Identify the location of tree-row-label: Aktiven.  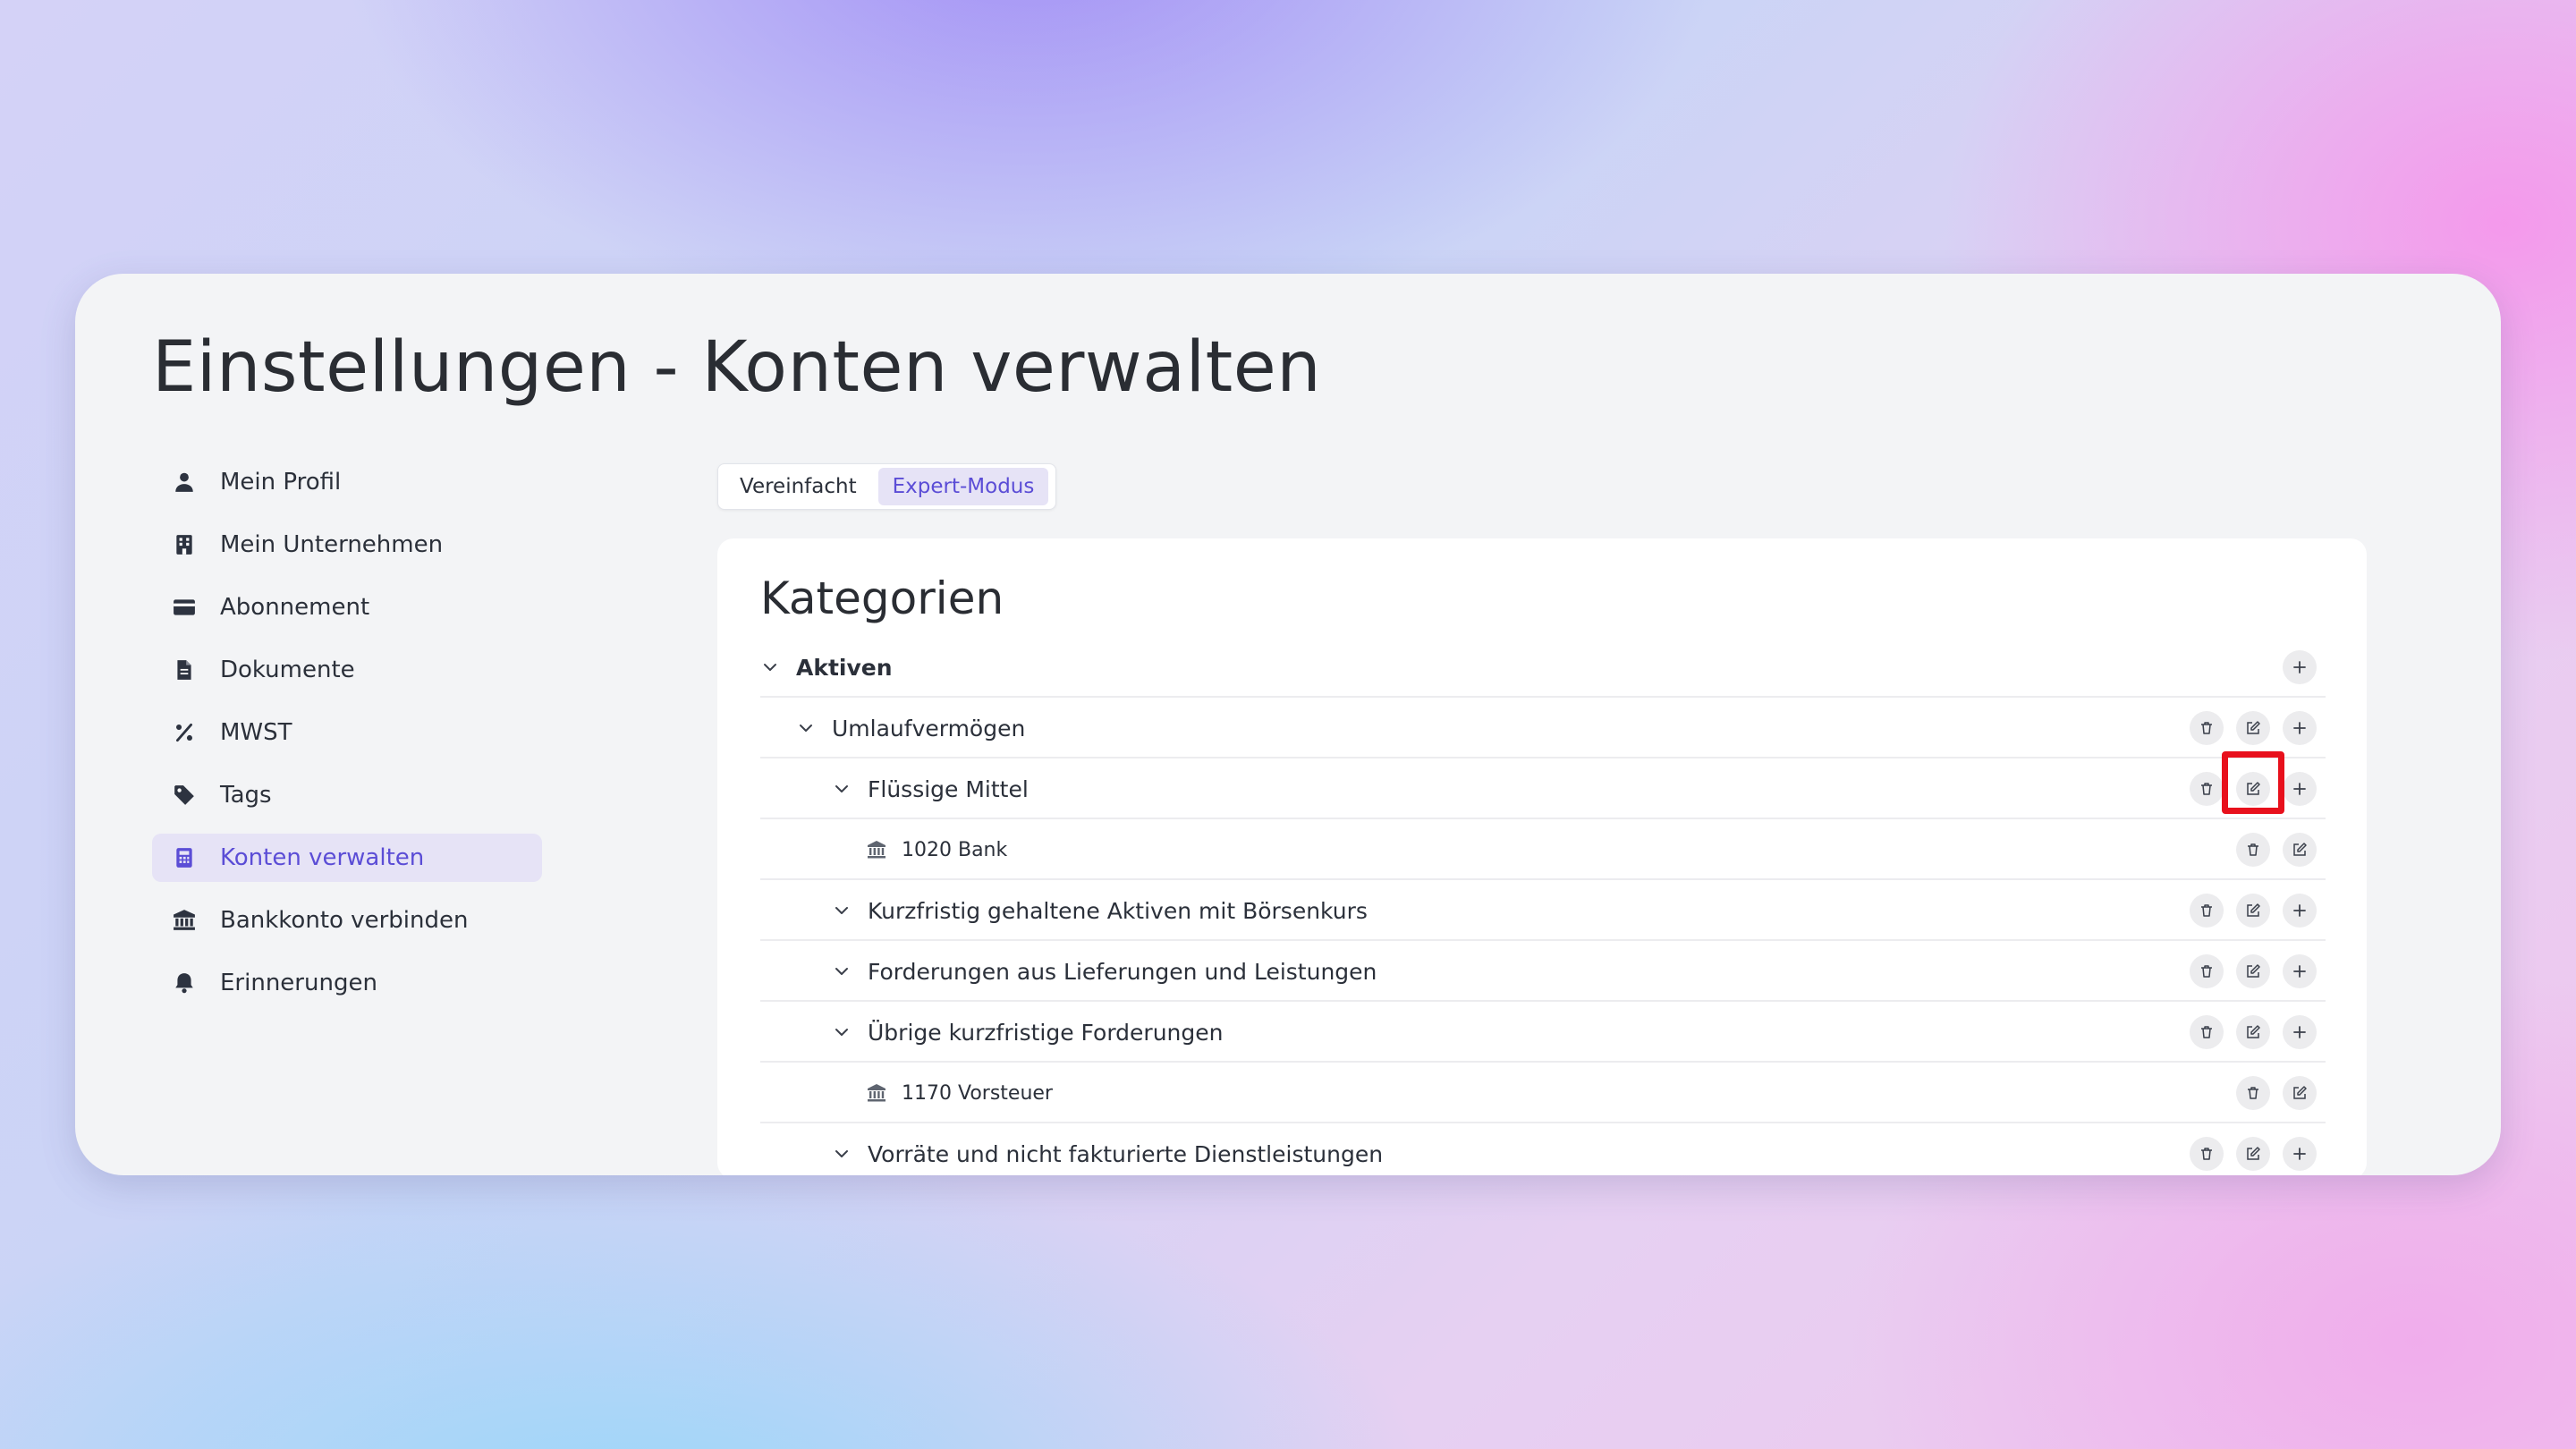
(844, 667).